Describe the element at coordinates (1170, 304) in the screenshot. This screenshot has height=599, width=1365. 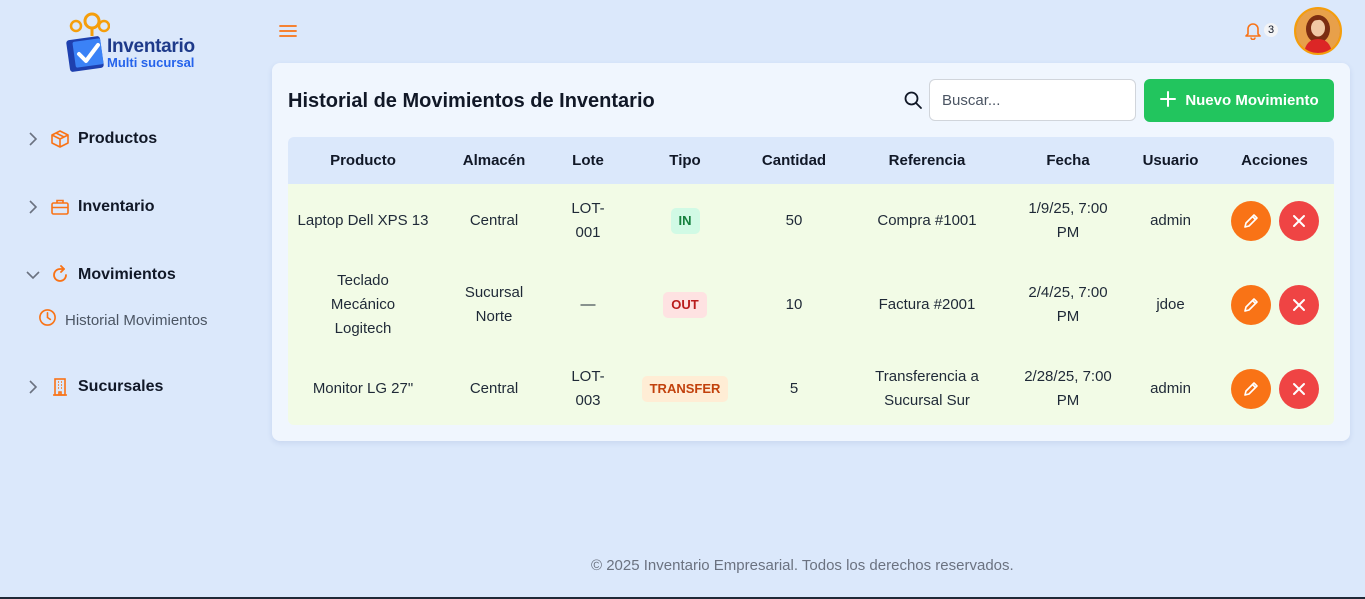
I see `cell-usuario: jdoe` at that location.